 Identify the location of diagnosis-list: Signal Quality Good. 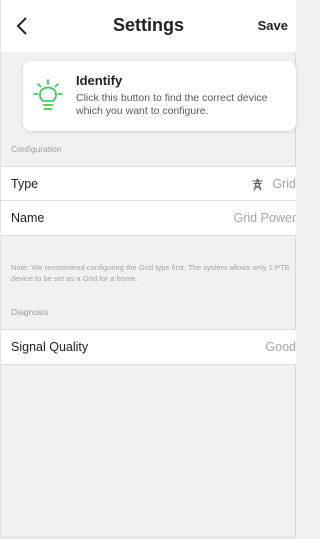
(148, 347).